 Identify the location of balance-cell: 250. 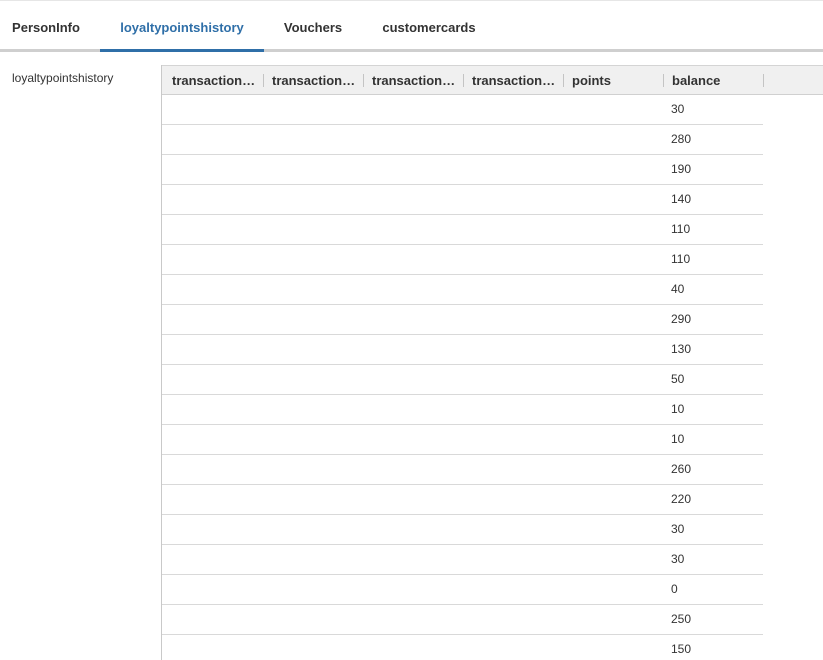
(681, 619).